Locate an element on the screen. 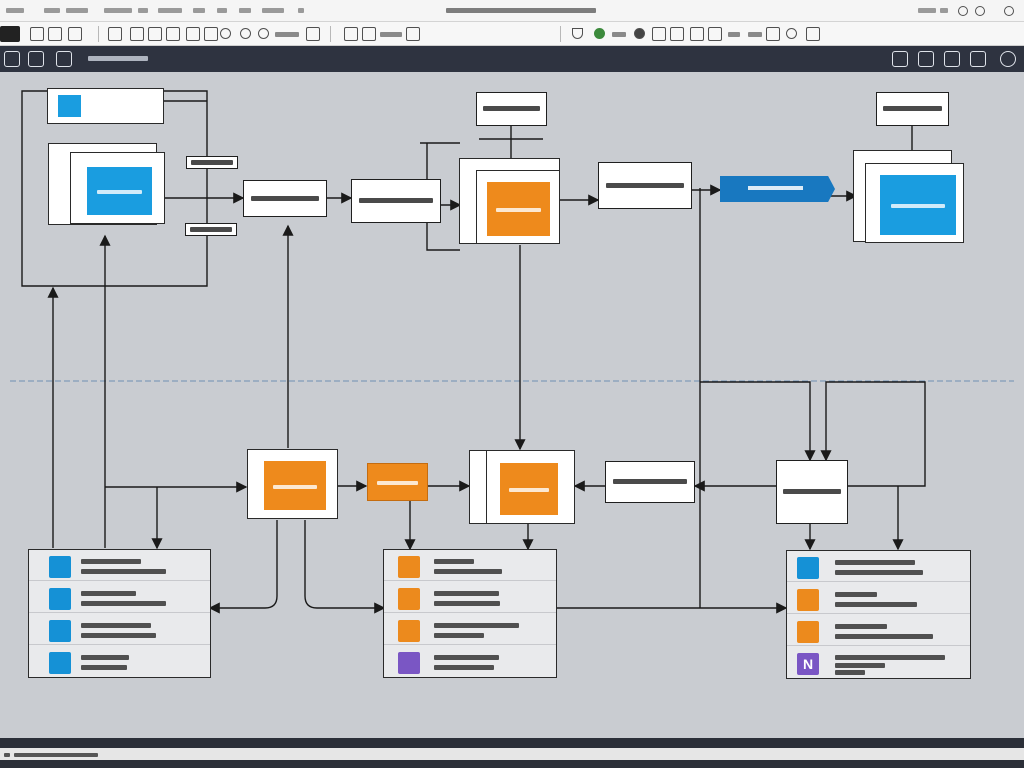  list-item-icon: N is located at coordinates (808, 664).